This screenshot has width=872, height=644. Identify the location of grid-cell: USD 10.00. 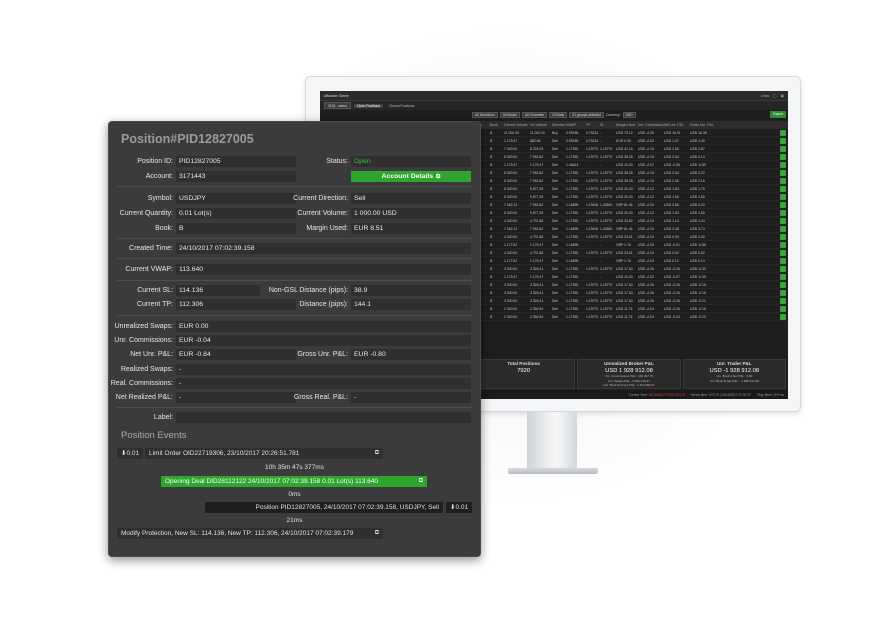
(624, 164).